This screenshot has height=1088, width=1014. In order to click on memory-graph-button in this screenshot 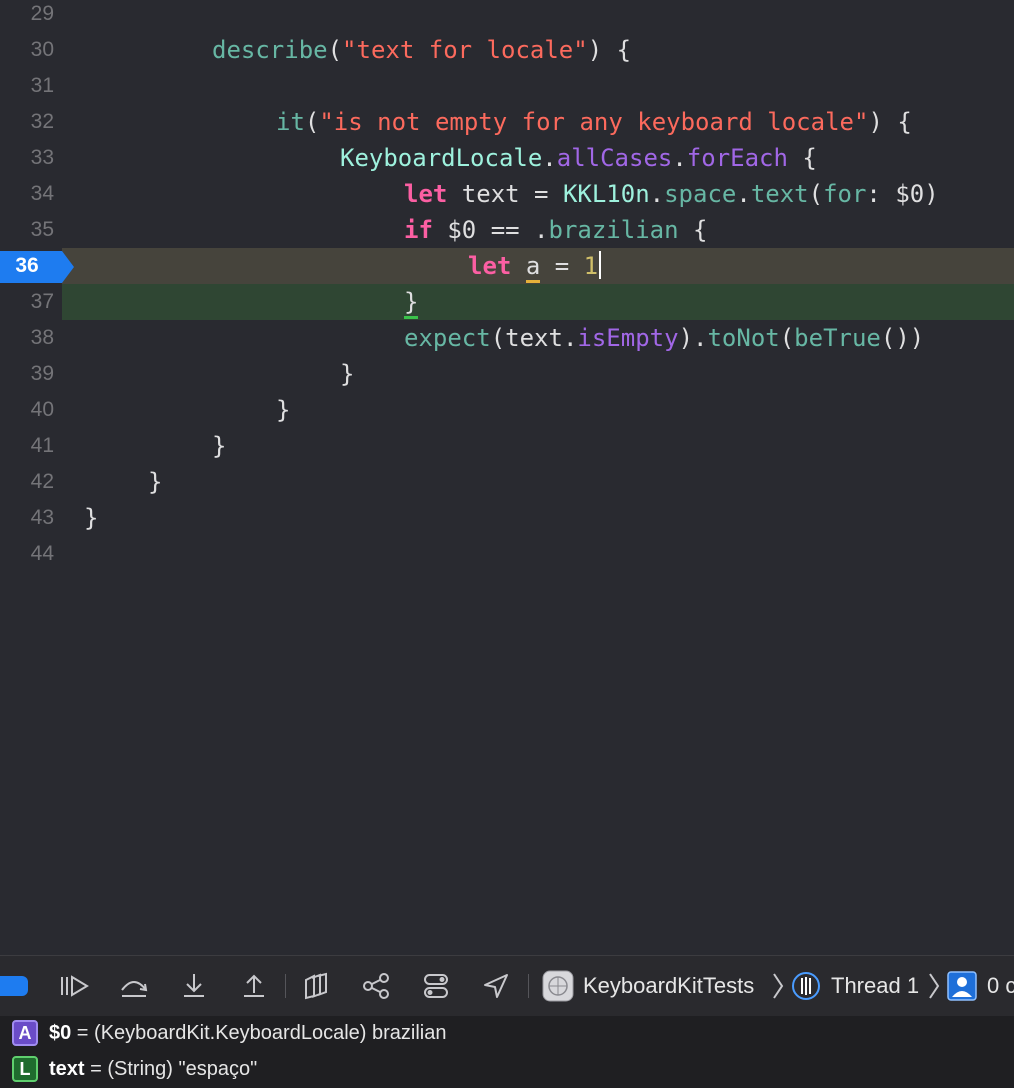, I will do `click(376, 986)`.